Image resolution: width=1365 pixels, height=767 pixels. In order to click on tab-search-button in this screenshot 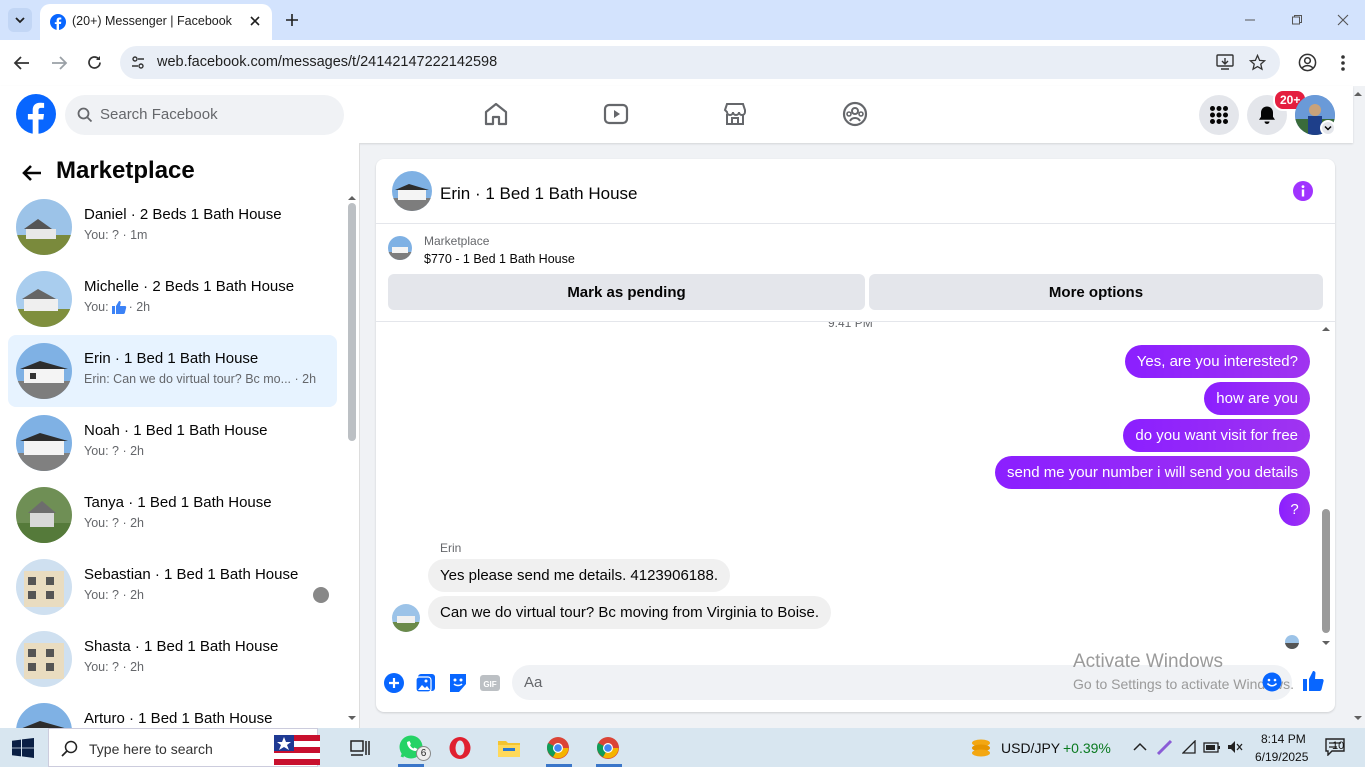, I will do `click(20, 20)`.